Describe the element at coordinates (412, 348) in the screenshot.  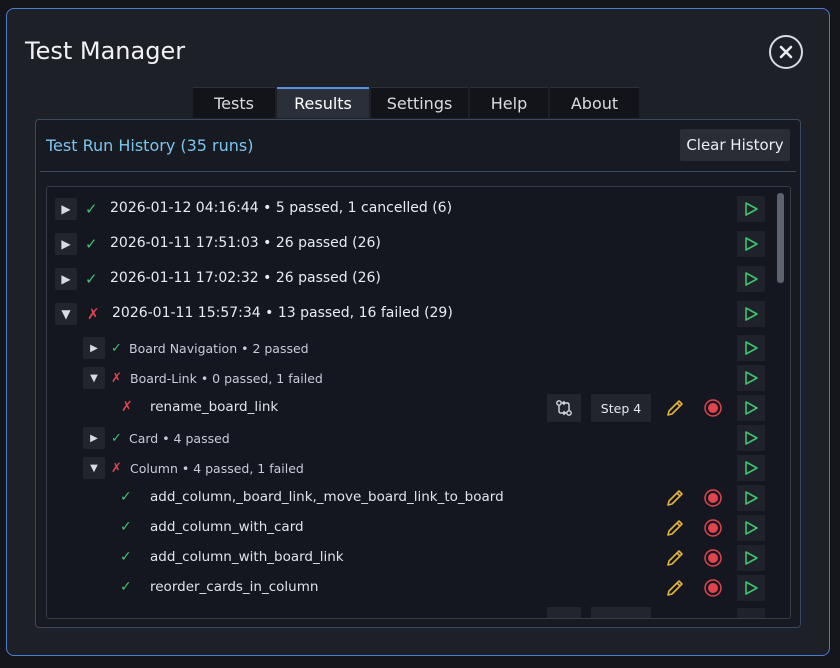
I see `group-row: ▶ ✓ Board Navigation • 2 passed` at that location.